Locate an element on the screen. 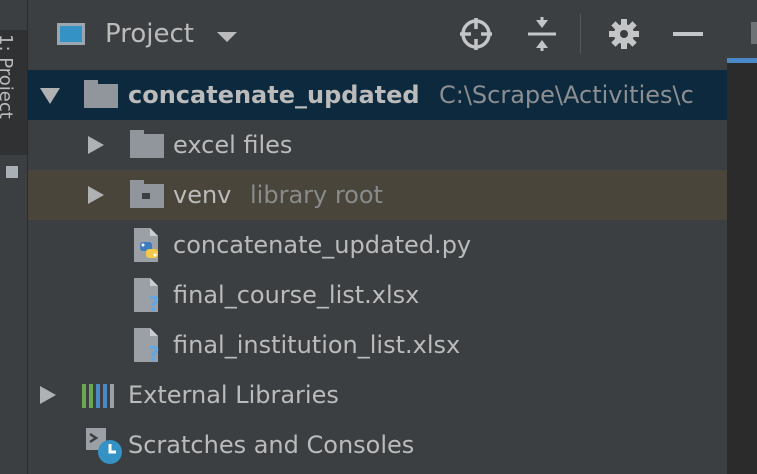 The height and width of the screenshot is (474, 757). collapse-all-icon is located at coordinates (542, 34).